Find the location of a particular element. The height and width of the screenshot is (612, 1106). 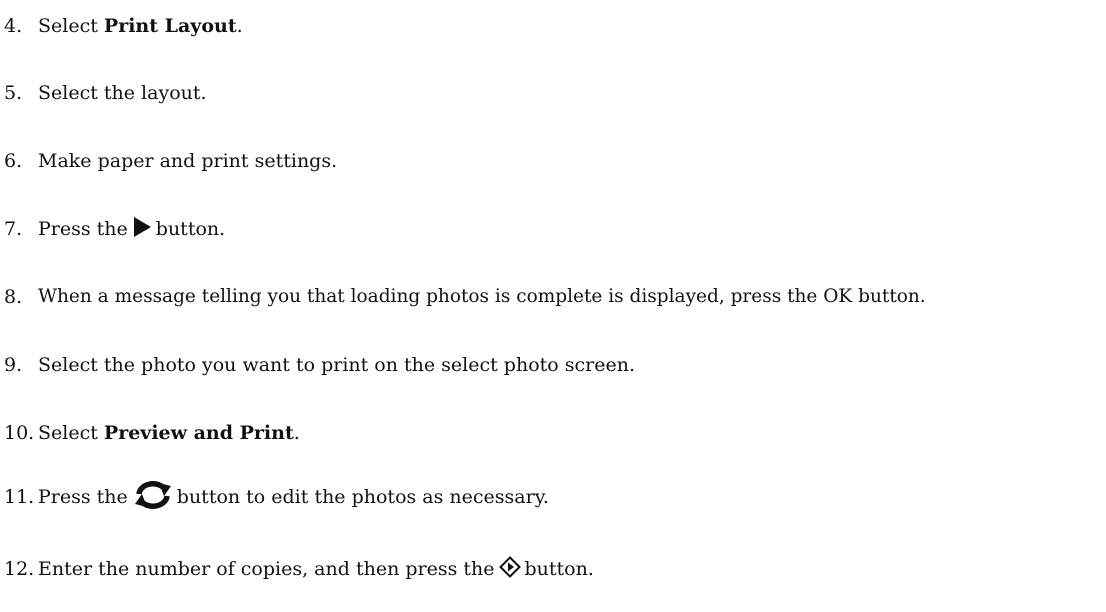

rotate-cycle-icon is located at coordinates (153, 497).